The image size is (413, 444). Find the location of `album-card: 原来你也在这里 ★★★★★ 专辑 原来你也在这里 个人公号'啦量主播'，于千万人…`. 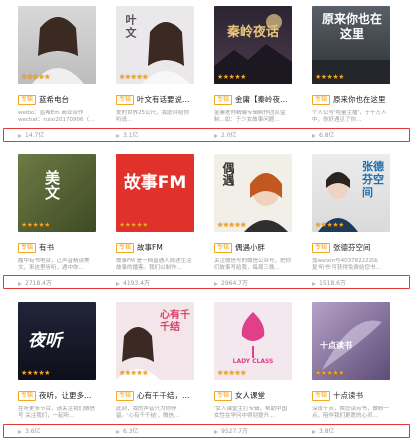

album-card: 原来你也在这里 ★★★★★ 专辑 原来你也在这里 个人公号'啦量主播'，于千万人… is located at coordinates (342, 72).